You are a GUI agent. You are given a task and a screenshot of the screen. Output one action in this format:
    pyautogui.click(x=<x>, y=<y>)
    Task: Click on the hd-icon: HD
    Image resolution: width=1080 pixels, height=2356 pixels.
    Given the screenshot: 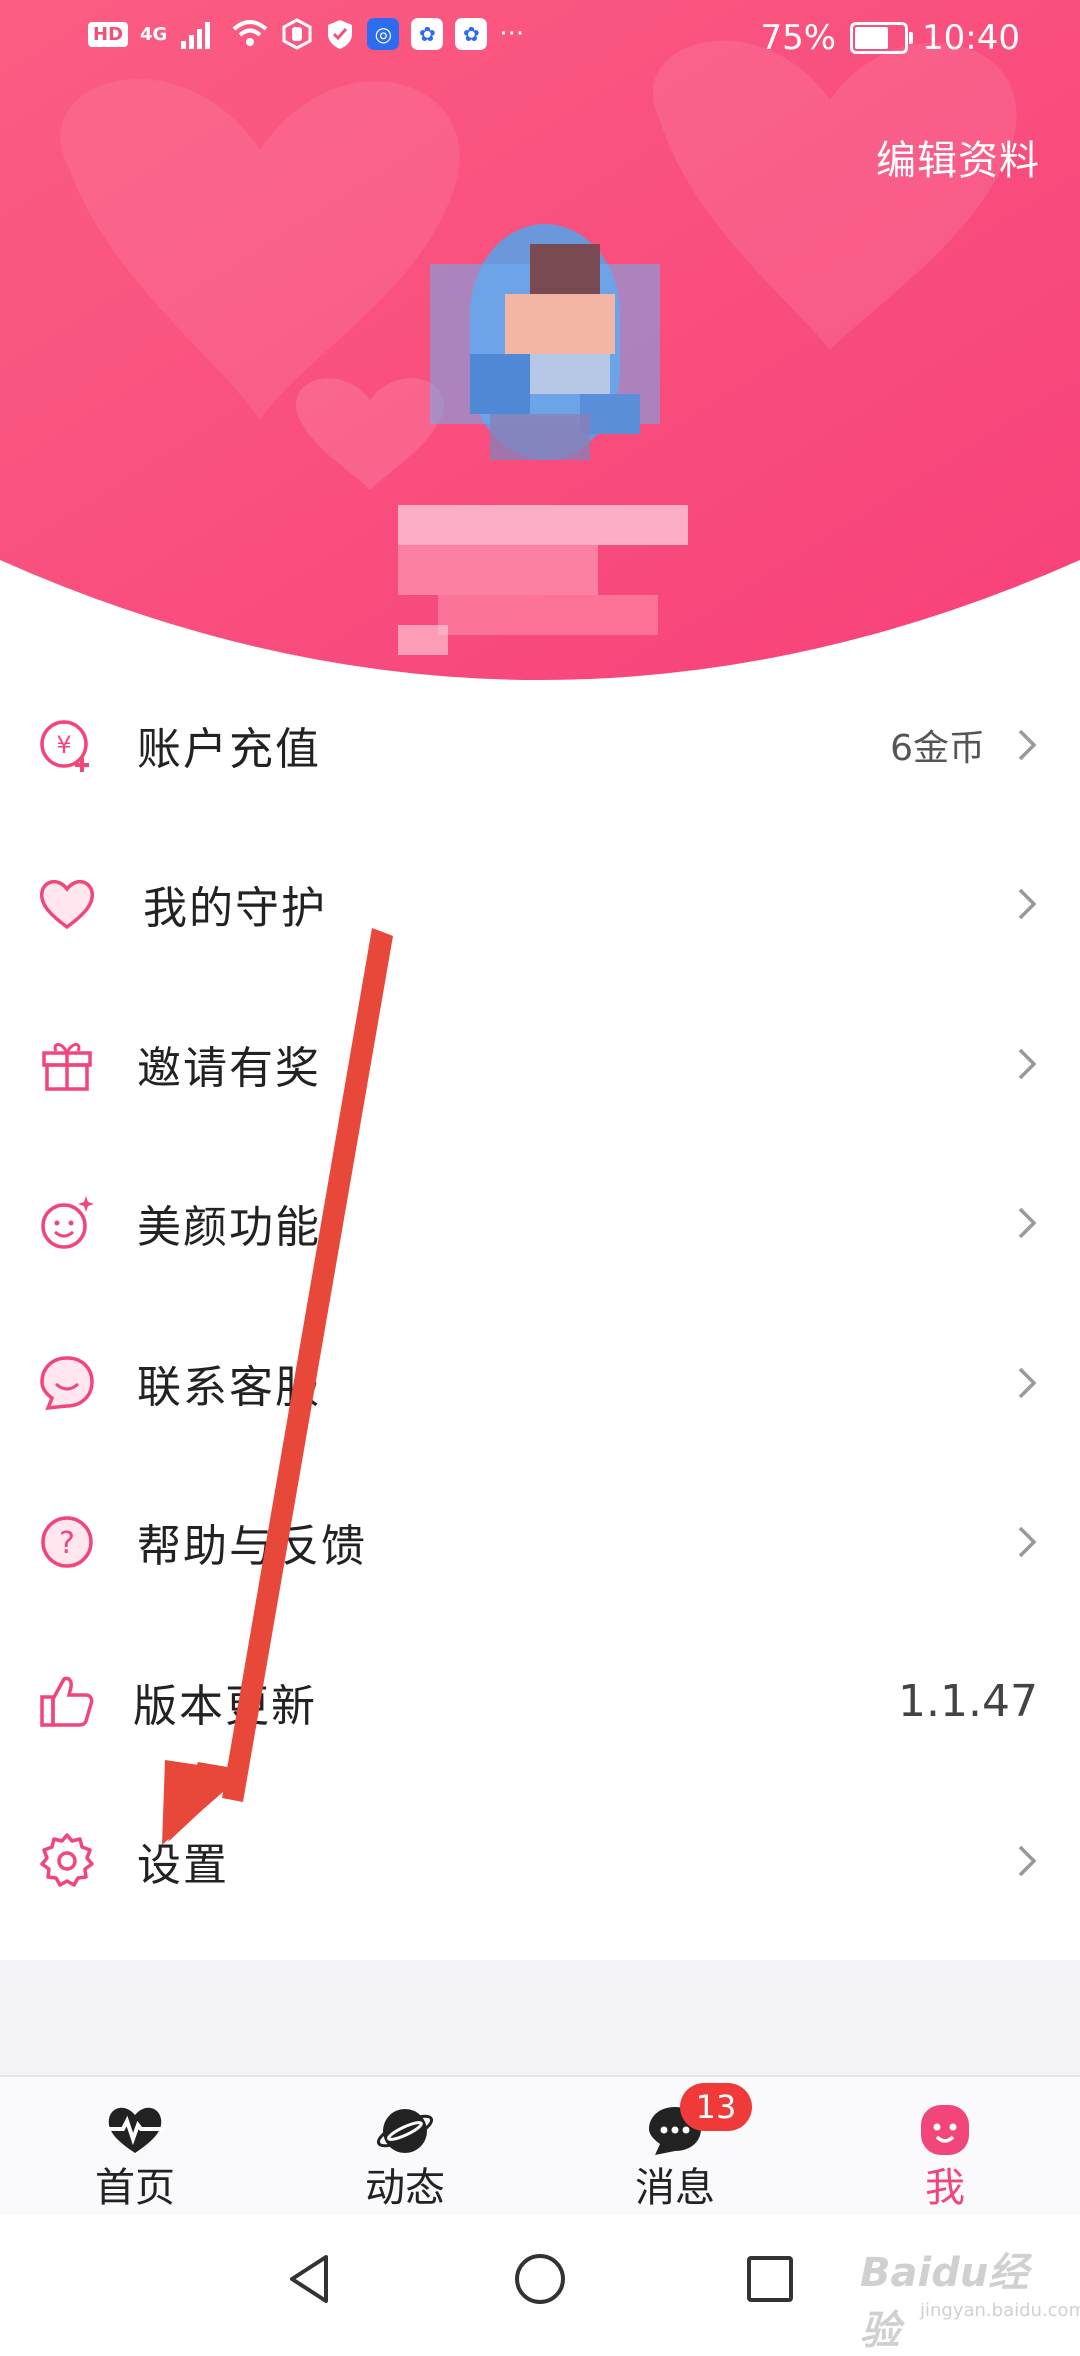 What is the action you would take?
    pyautogui.click(x=108, y=34)
    